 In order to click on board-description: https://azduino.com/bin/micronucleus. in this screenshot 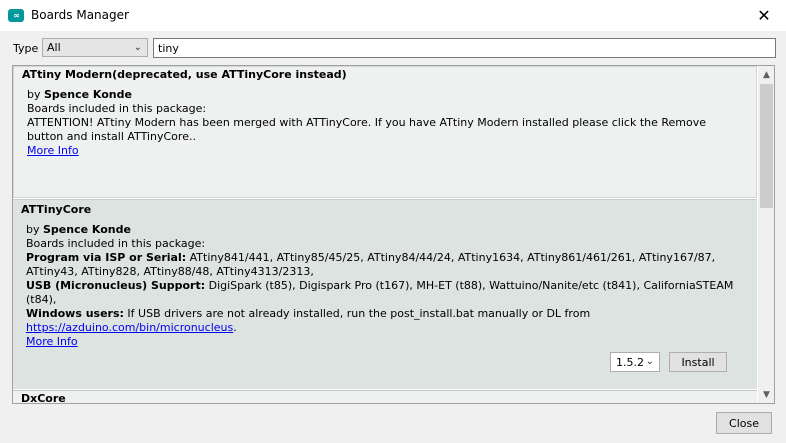, I will do `click(131, 327)`.